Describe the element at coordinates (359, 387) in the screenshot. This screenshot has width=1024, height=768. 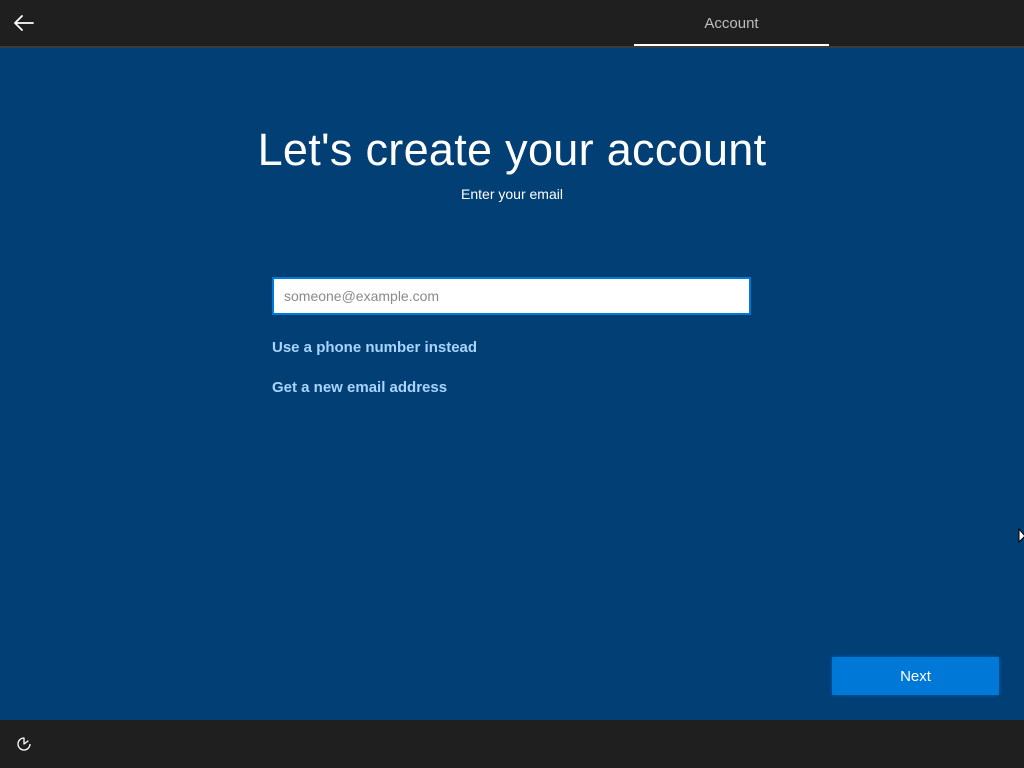
I see `get-new-email-link: Get a new email address` at that location.